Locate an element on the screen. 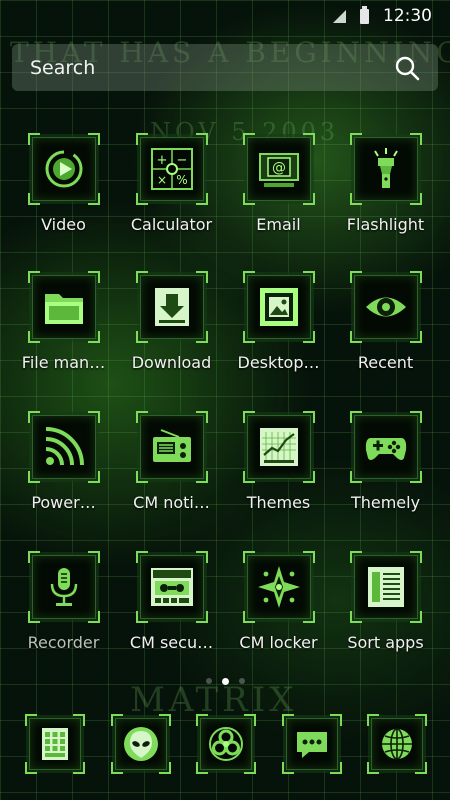 The height and width of the screenshot is (800, 450). page-dot-active is located at coordinates (225, 681).